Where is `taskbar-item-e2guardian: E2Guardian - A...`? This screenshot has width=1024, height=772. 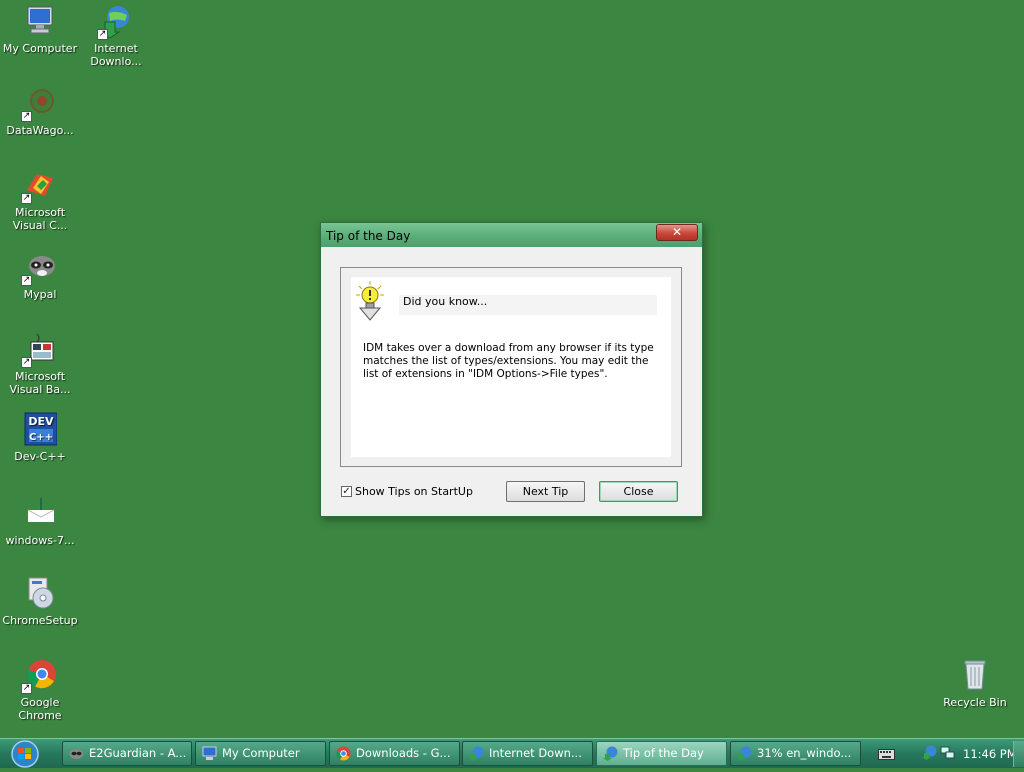 taskbar-item-e2guardian: E2Guardian - A... is located at coordinates (127, 753).